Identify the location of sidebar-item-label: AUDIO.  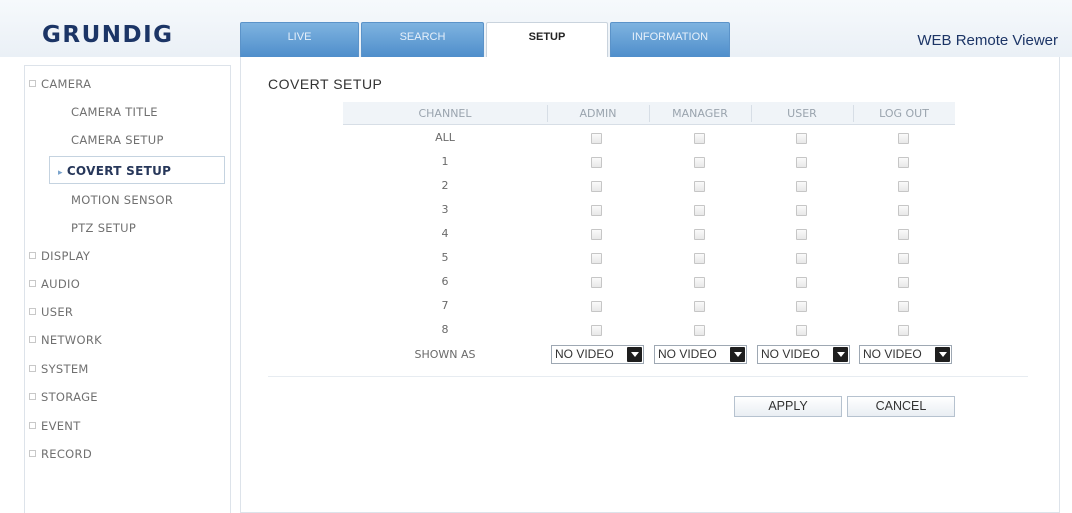
(61, 284).